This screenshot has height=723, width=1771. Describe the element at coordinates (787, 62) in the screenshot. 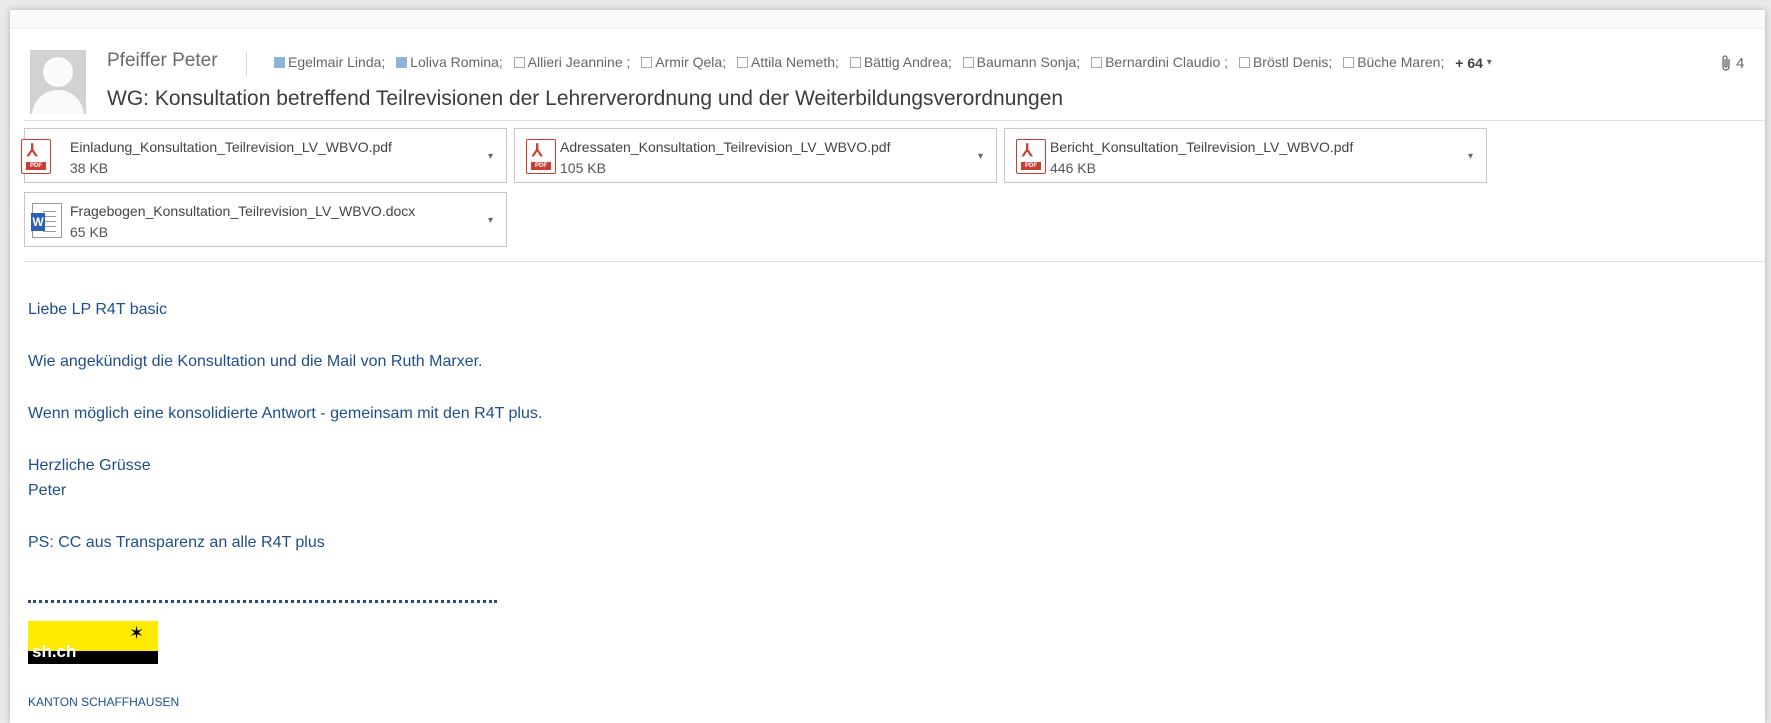

I see `recipient: Attila Nemeth;` at that location.